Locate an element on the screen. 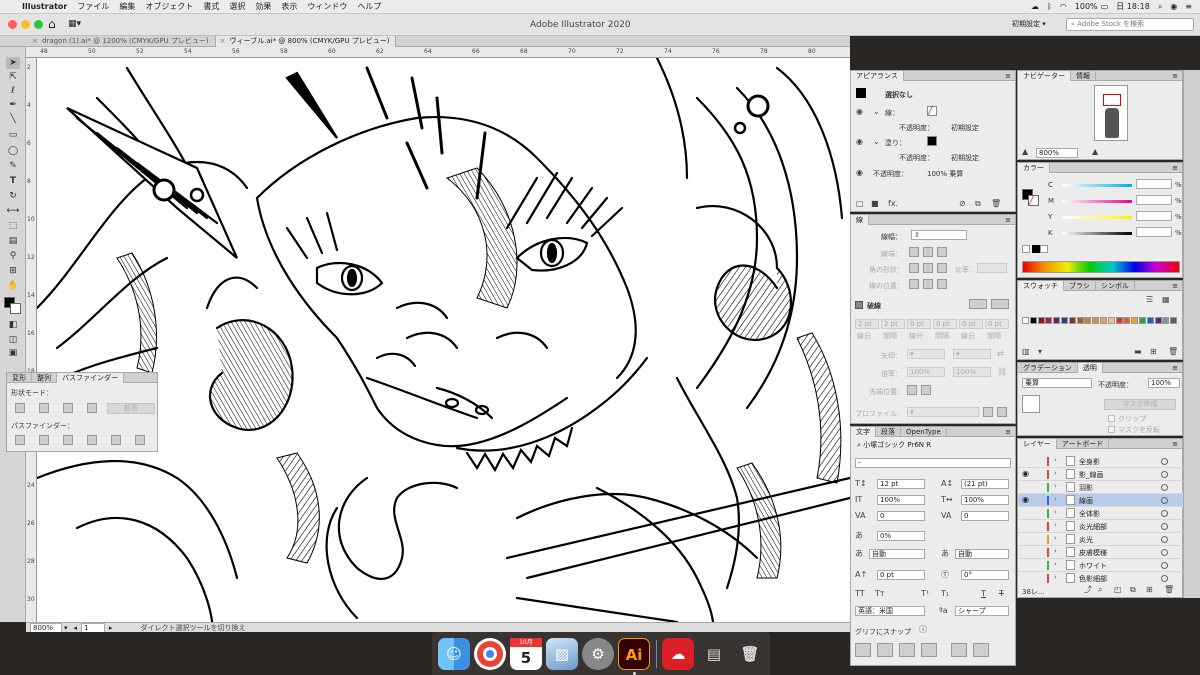 This screenshot has height=675, width=1200. artboard-next-icon: ▸ is located at coordinates (111, 628).